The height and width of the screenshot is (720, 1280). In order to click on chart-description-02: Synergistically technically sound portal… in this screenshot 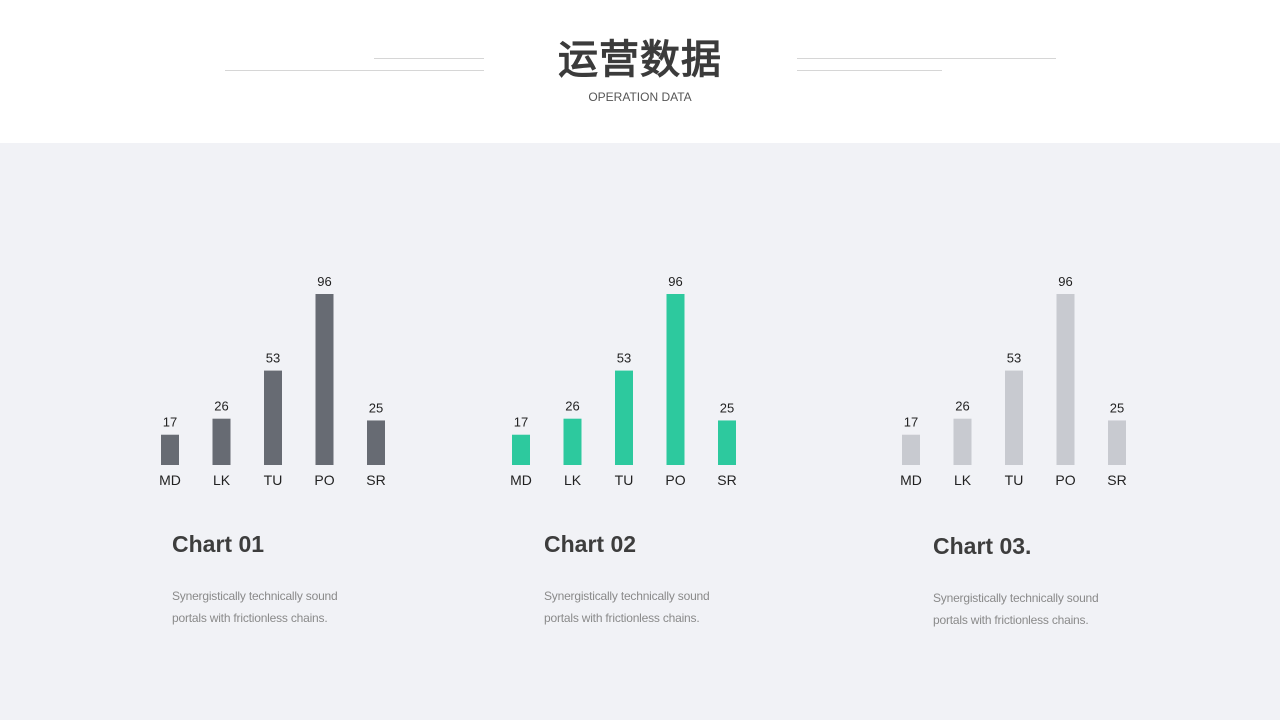, I will do `click(654, 607)`.